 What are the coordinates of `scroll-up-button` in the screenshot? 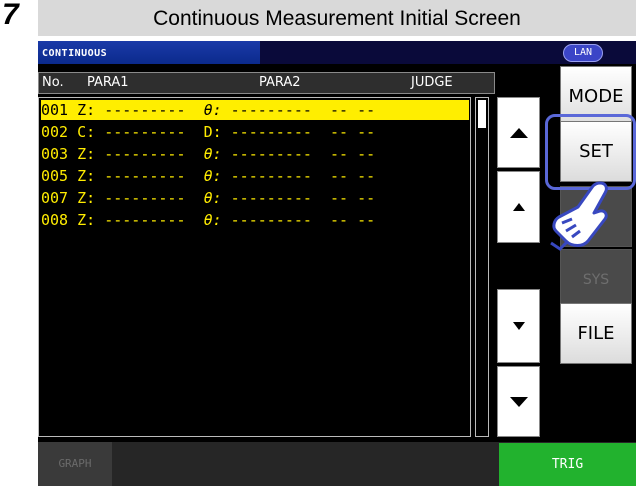 It's located at (518, 207).